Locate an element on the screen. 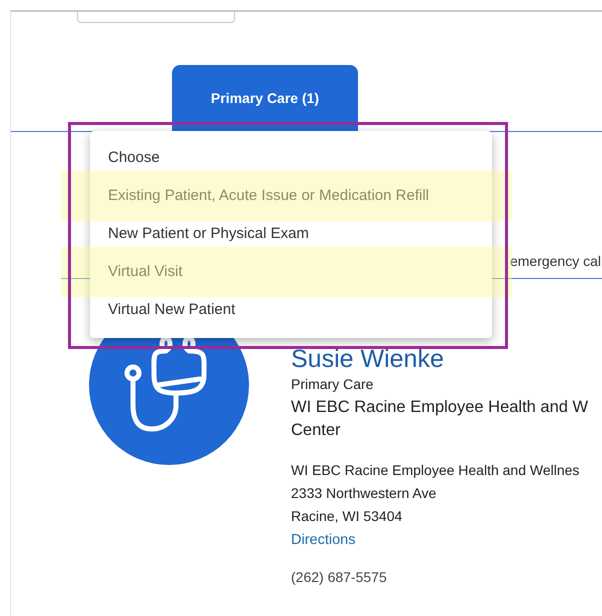 The height and width of the screenshot is (616, 602). directions-link: Directions is located at coordinates (446, 540).